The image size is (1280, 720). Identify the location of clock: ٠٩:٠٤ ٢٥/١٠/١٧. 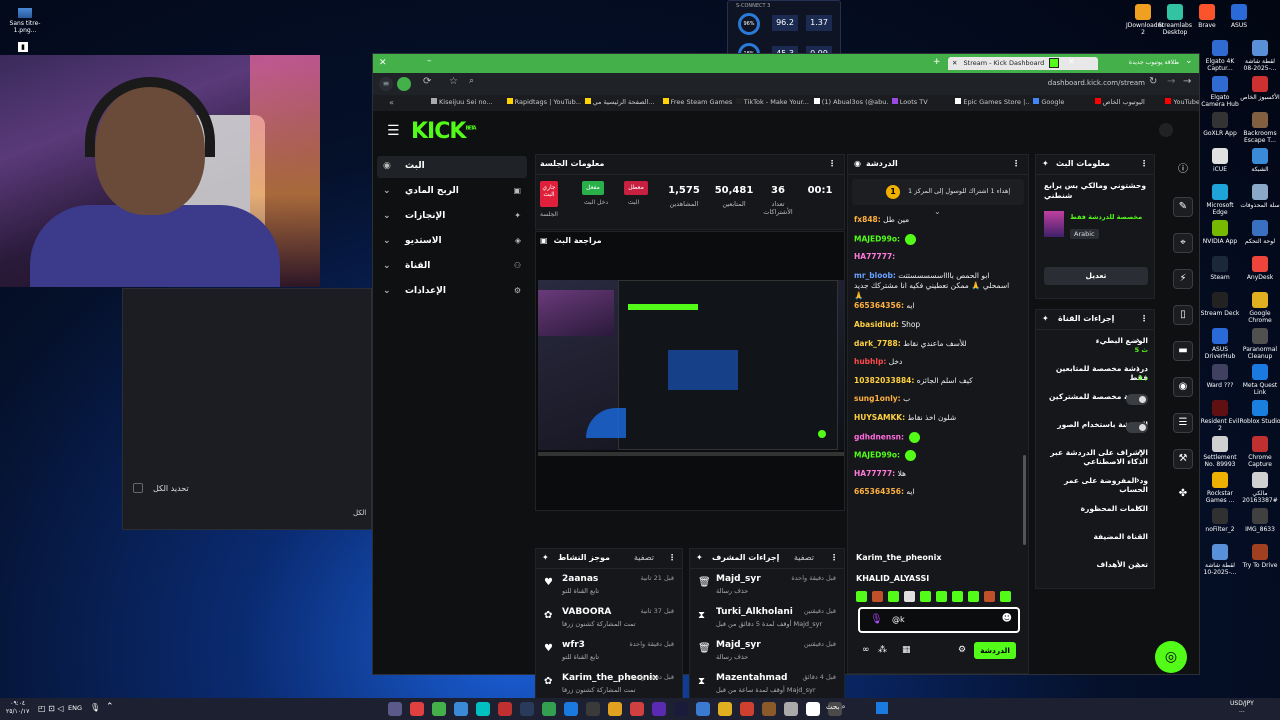
(17, 708).